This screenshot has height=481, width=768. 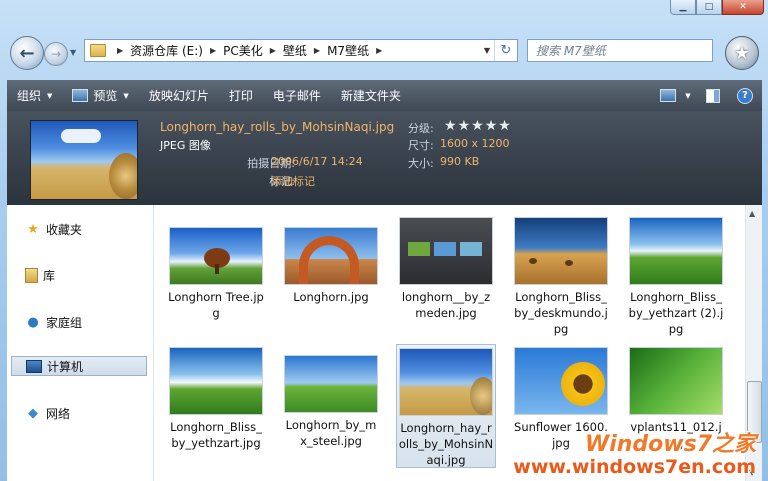 What do you see at coordinates (460, 161) in the screenshot?
I see `size-value: 990 KB` at bounding box center [460, 161].